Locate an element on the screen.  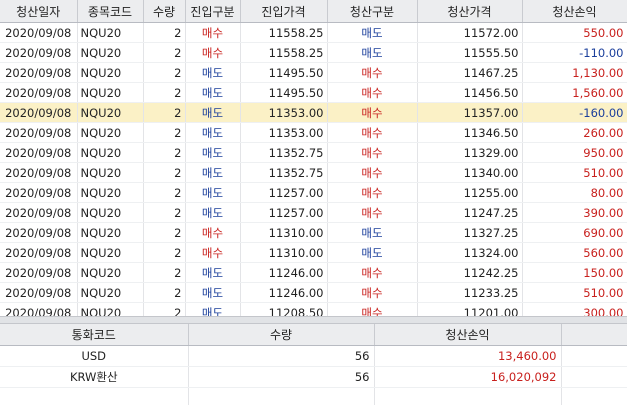
header-symbol: 종목코드 is located at coordinates (110, 11).